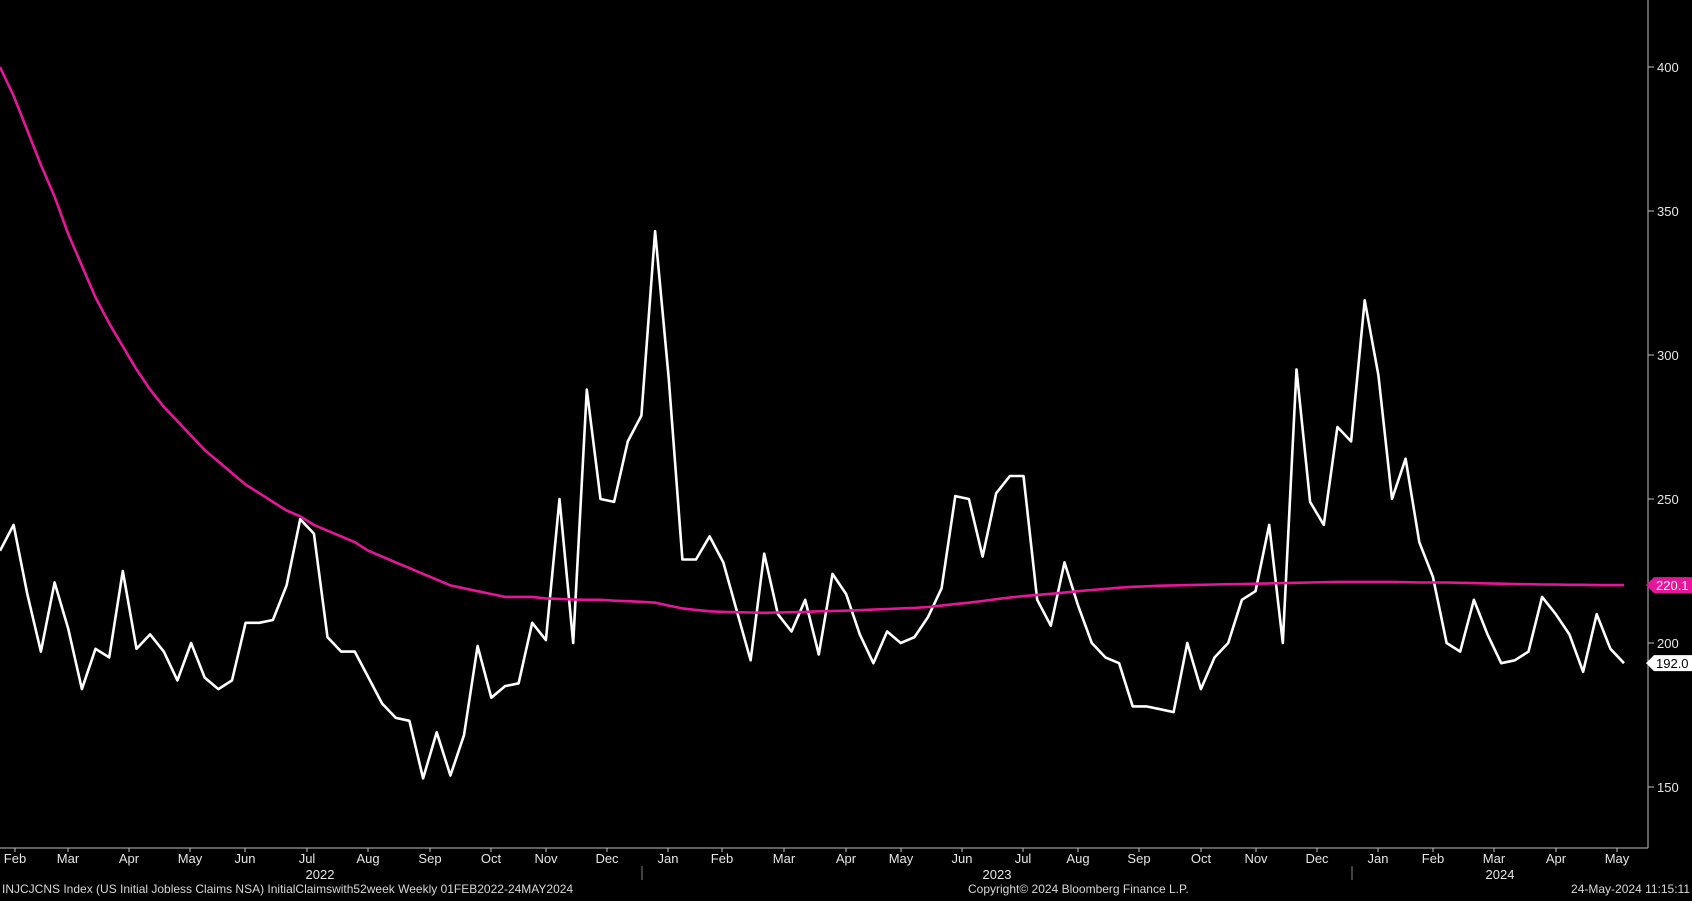 The width and height of the screenshot is (1692, 901). Describe the element at coordinates (1672, 663) in the screenshot. I see `last-value-tag-claims: 192.0` at that location.